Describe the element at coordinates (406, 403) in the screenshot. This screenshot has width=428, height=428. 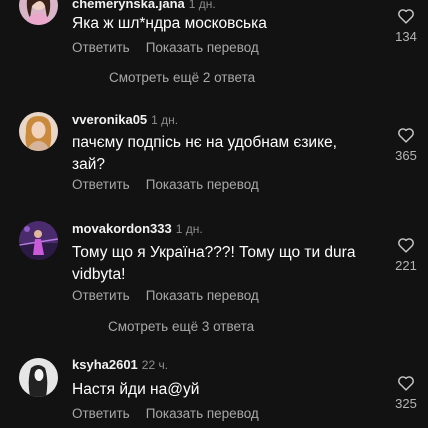
I see `like-count: 325` at that location.